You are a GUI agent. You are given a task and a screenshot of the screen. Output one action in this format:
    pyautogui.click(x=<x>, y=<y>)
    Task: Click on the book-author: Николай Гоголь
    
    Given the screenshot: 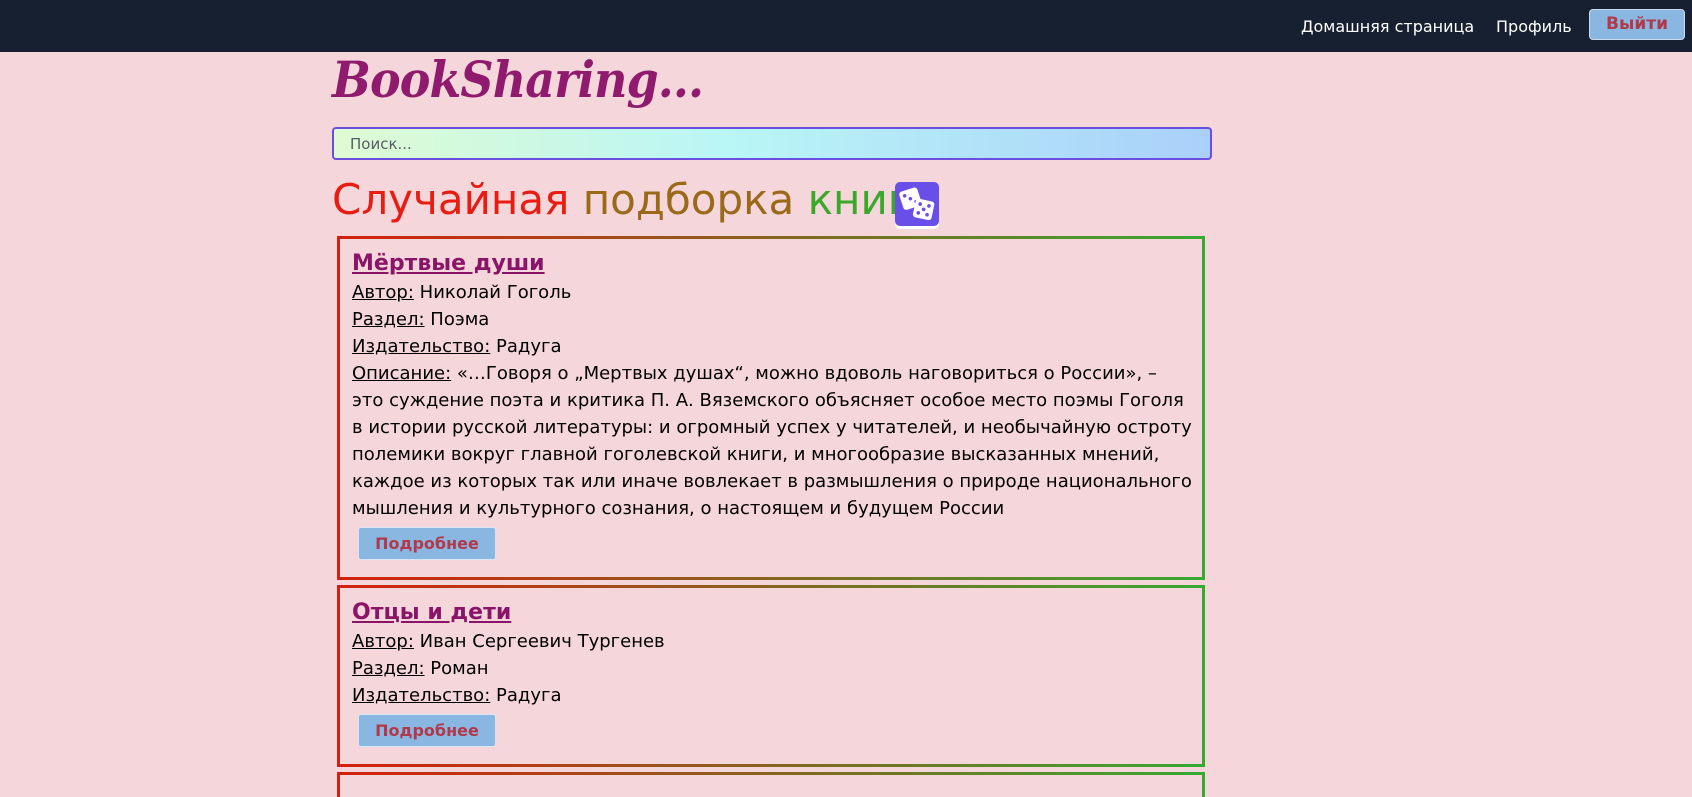 What is the action you would take?
    pyautogui.click(x=495, y=292)
    